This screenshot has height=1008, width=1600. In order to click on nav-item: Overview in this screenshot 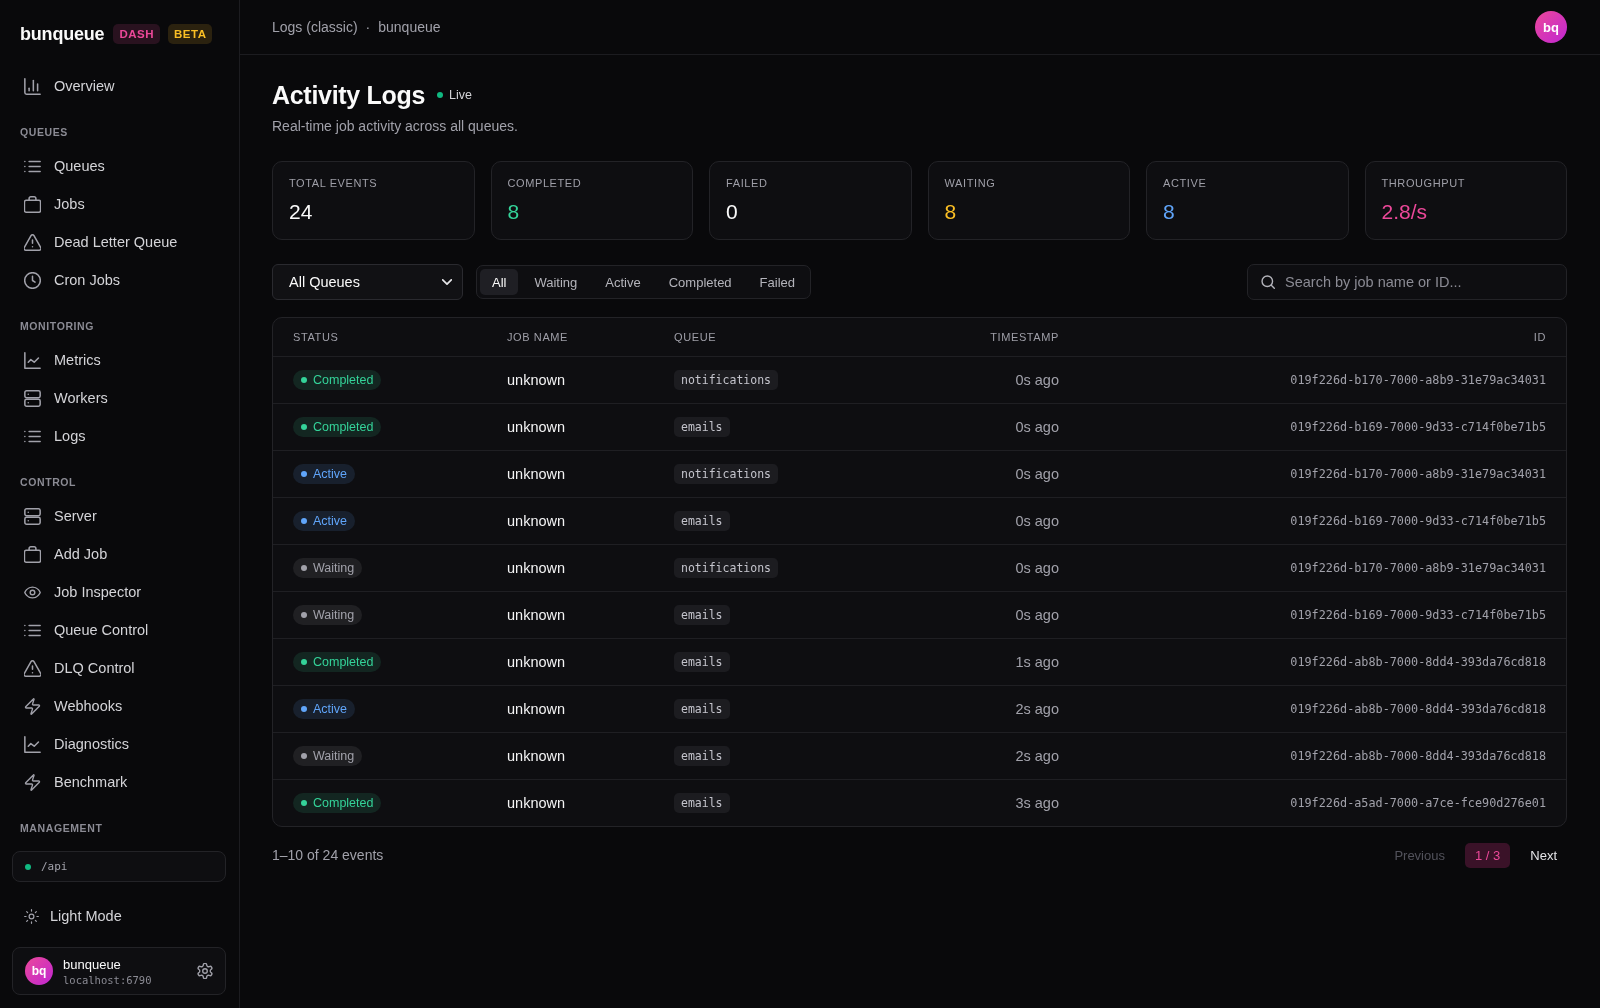, I will do `click(119, 86)`.